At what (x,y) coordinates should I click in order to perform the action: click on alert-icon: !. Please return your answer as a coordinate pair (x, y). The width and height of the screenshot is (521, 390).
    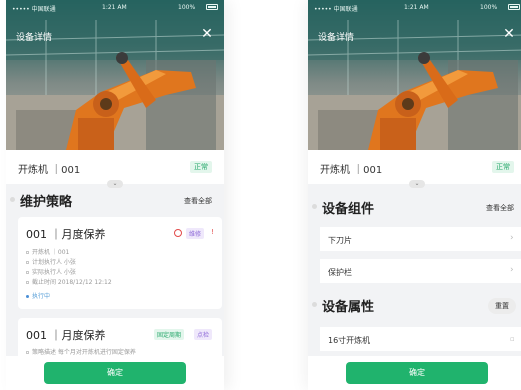
    Looking at the image, I should click on (212, 232).